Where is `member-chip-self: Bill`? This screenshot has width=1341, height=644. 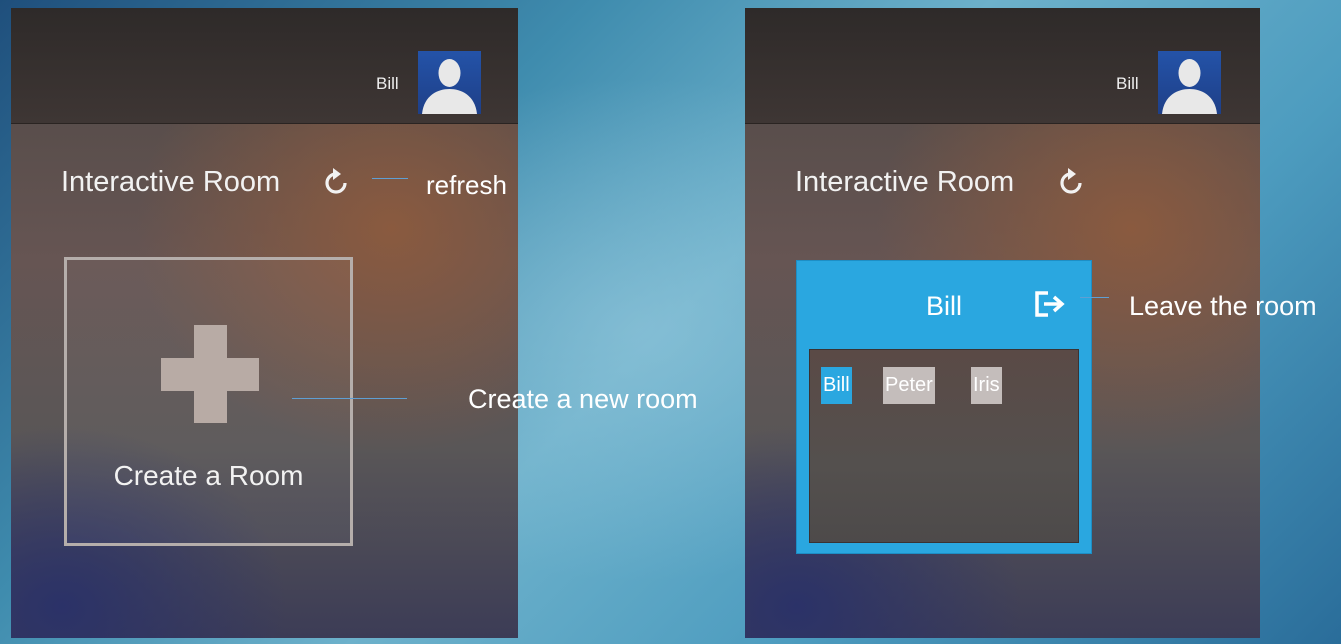
member-chip-self: Bill is located at coordinates (836, 385).